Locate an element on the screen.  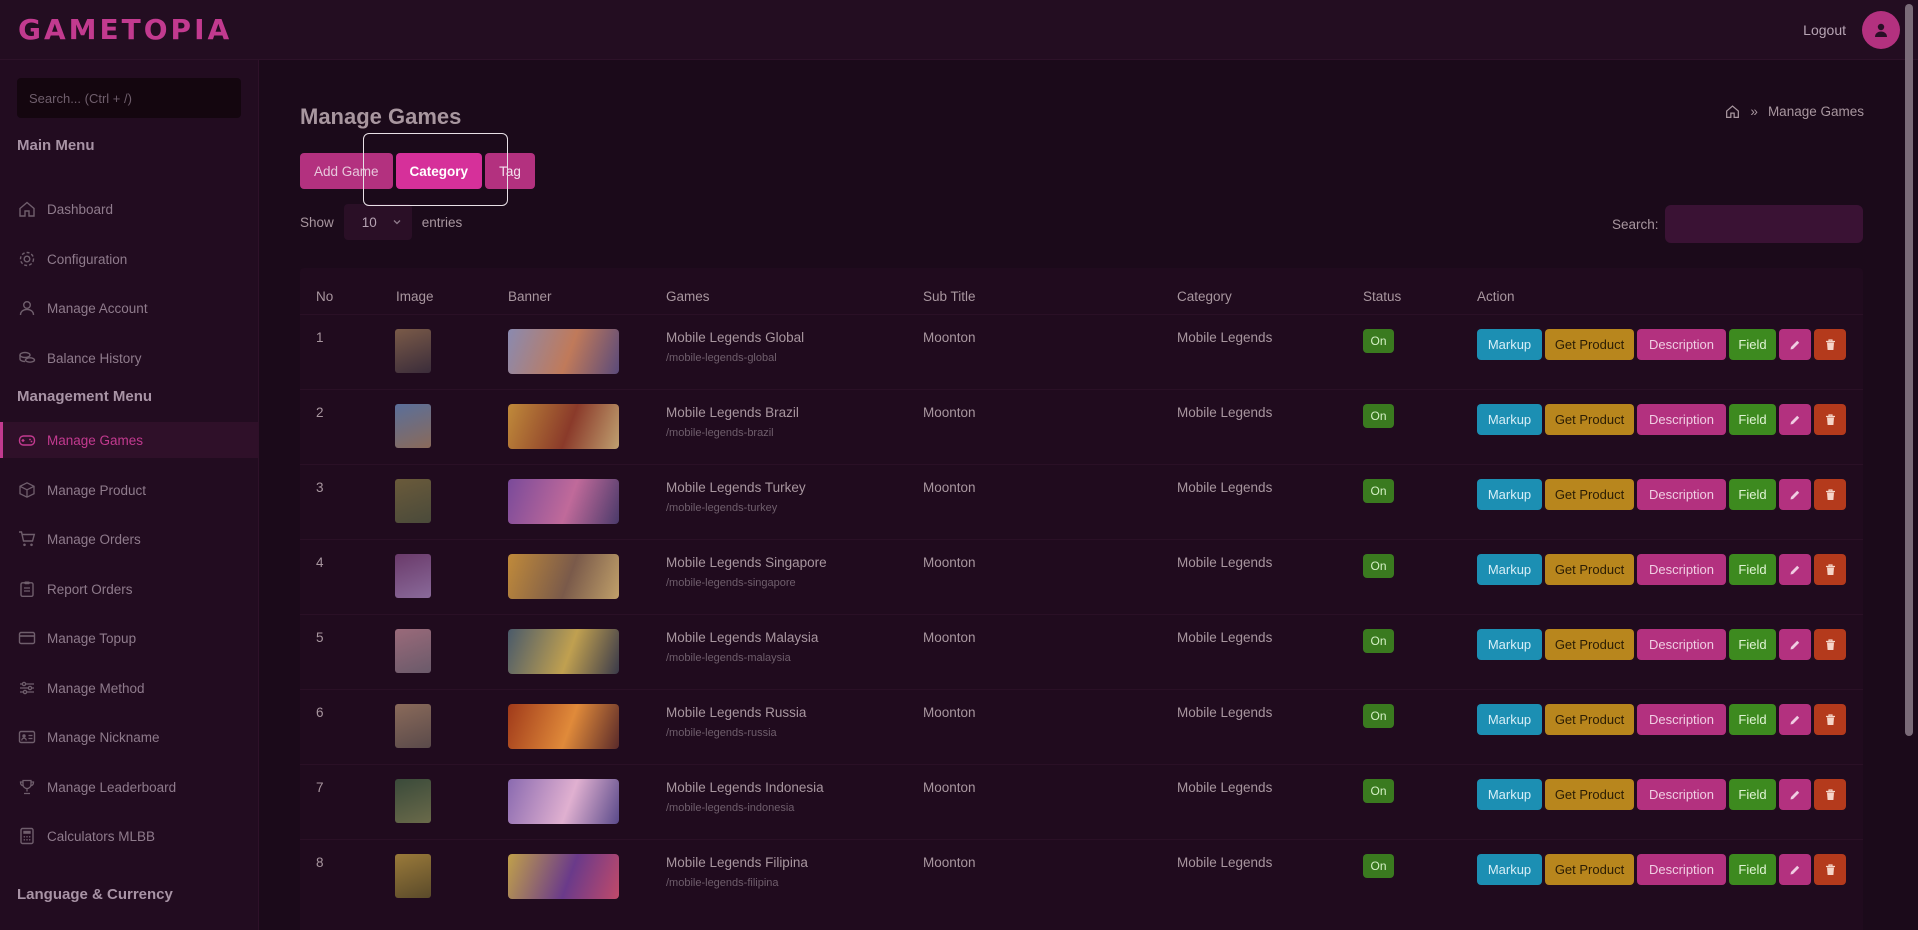
column-header: Banner is located at coordinates (530, 296).